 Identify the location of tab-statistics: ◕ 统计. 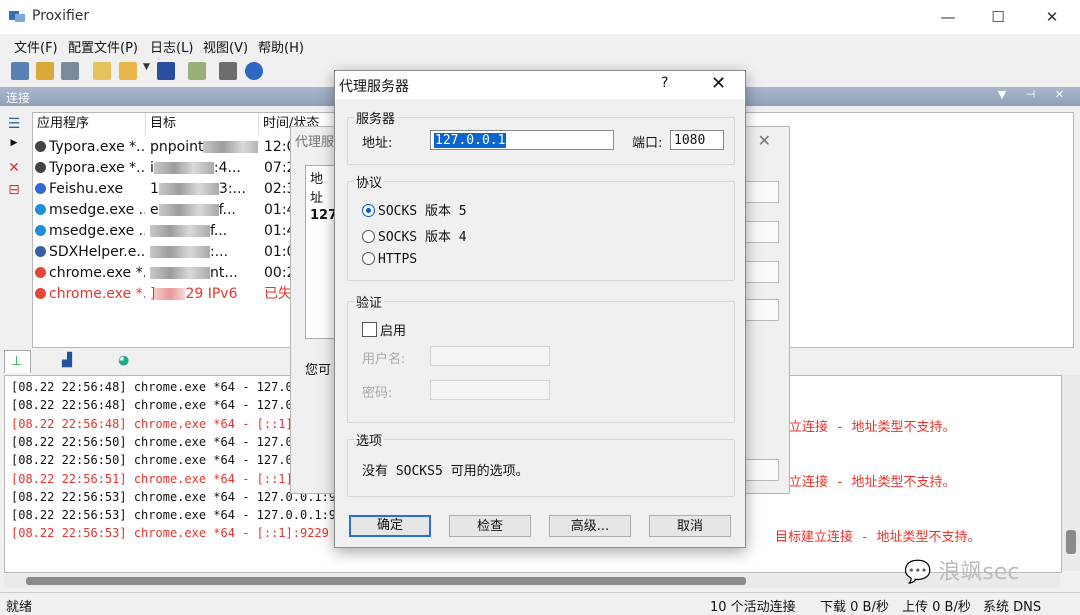
(124, 381).